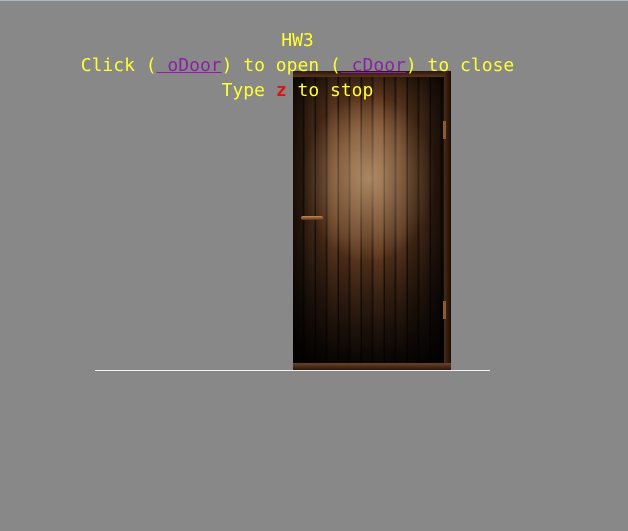 This screenshot has width=628, height=531. Describe the element at coordinates (444, 130) in the screenshot. I see `door-hinge-top` at that location.